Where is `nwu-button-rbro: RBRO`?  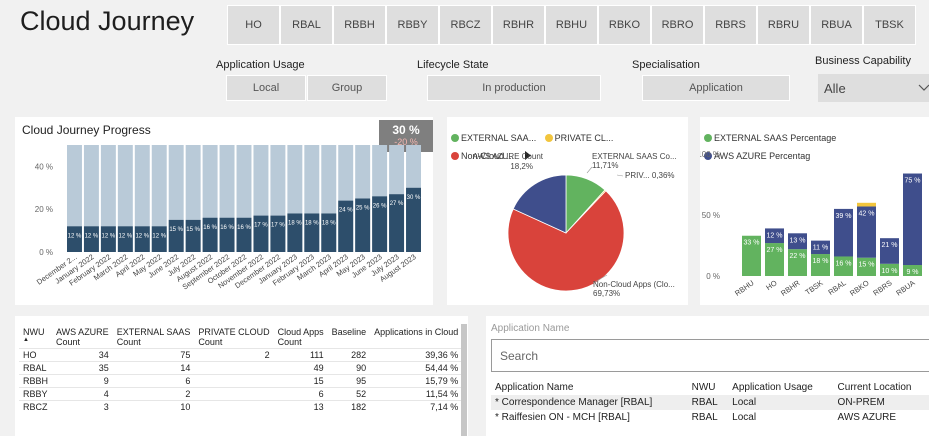
nwu-button-rbro: RBRO is located at coordinates (677, 25).